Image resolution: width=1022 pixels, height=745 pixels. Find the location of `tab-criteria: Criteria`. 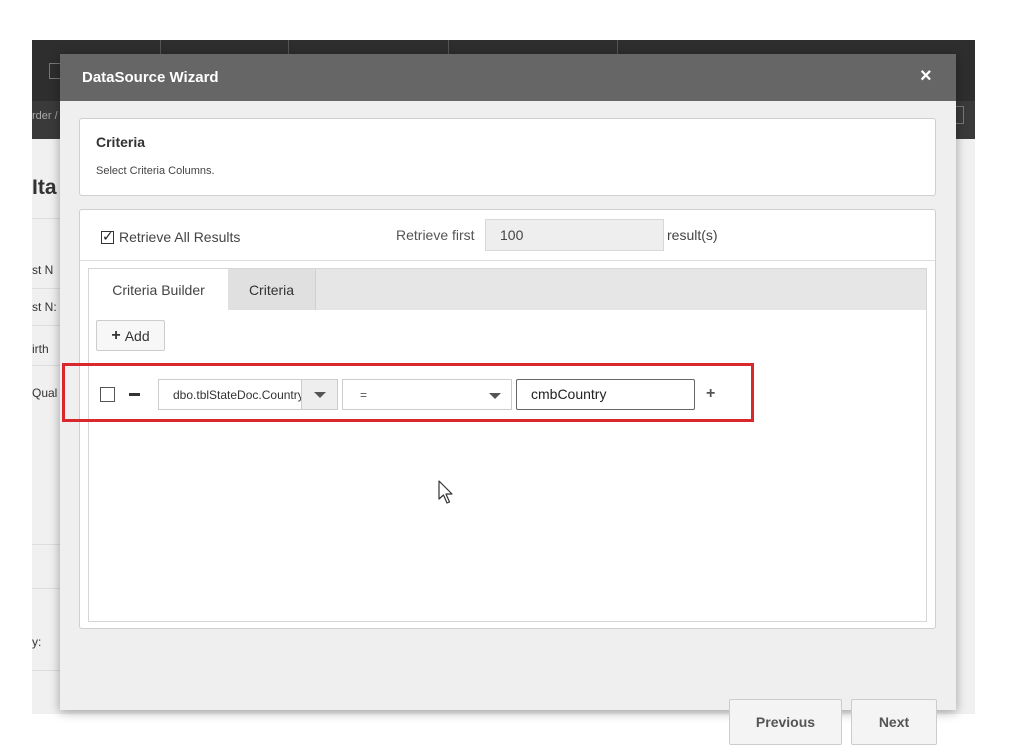

tab-criteria: Criteria is located at coordinates (272, 289).